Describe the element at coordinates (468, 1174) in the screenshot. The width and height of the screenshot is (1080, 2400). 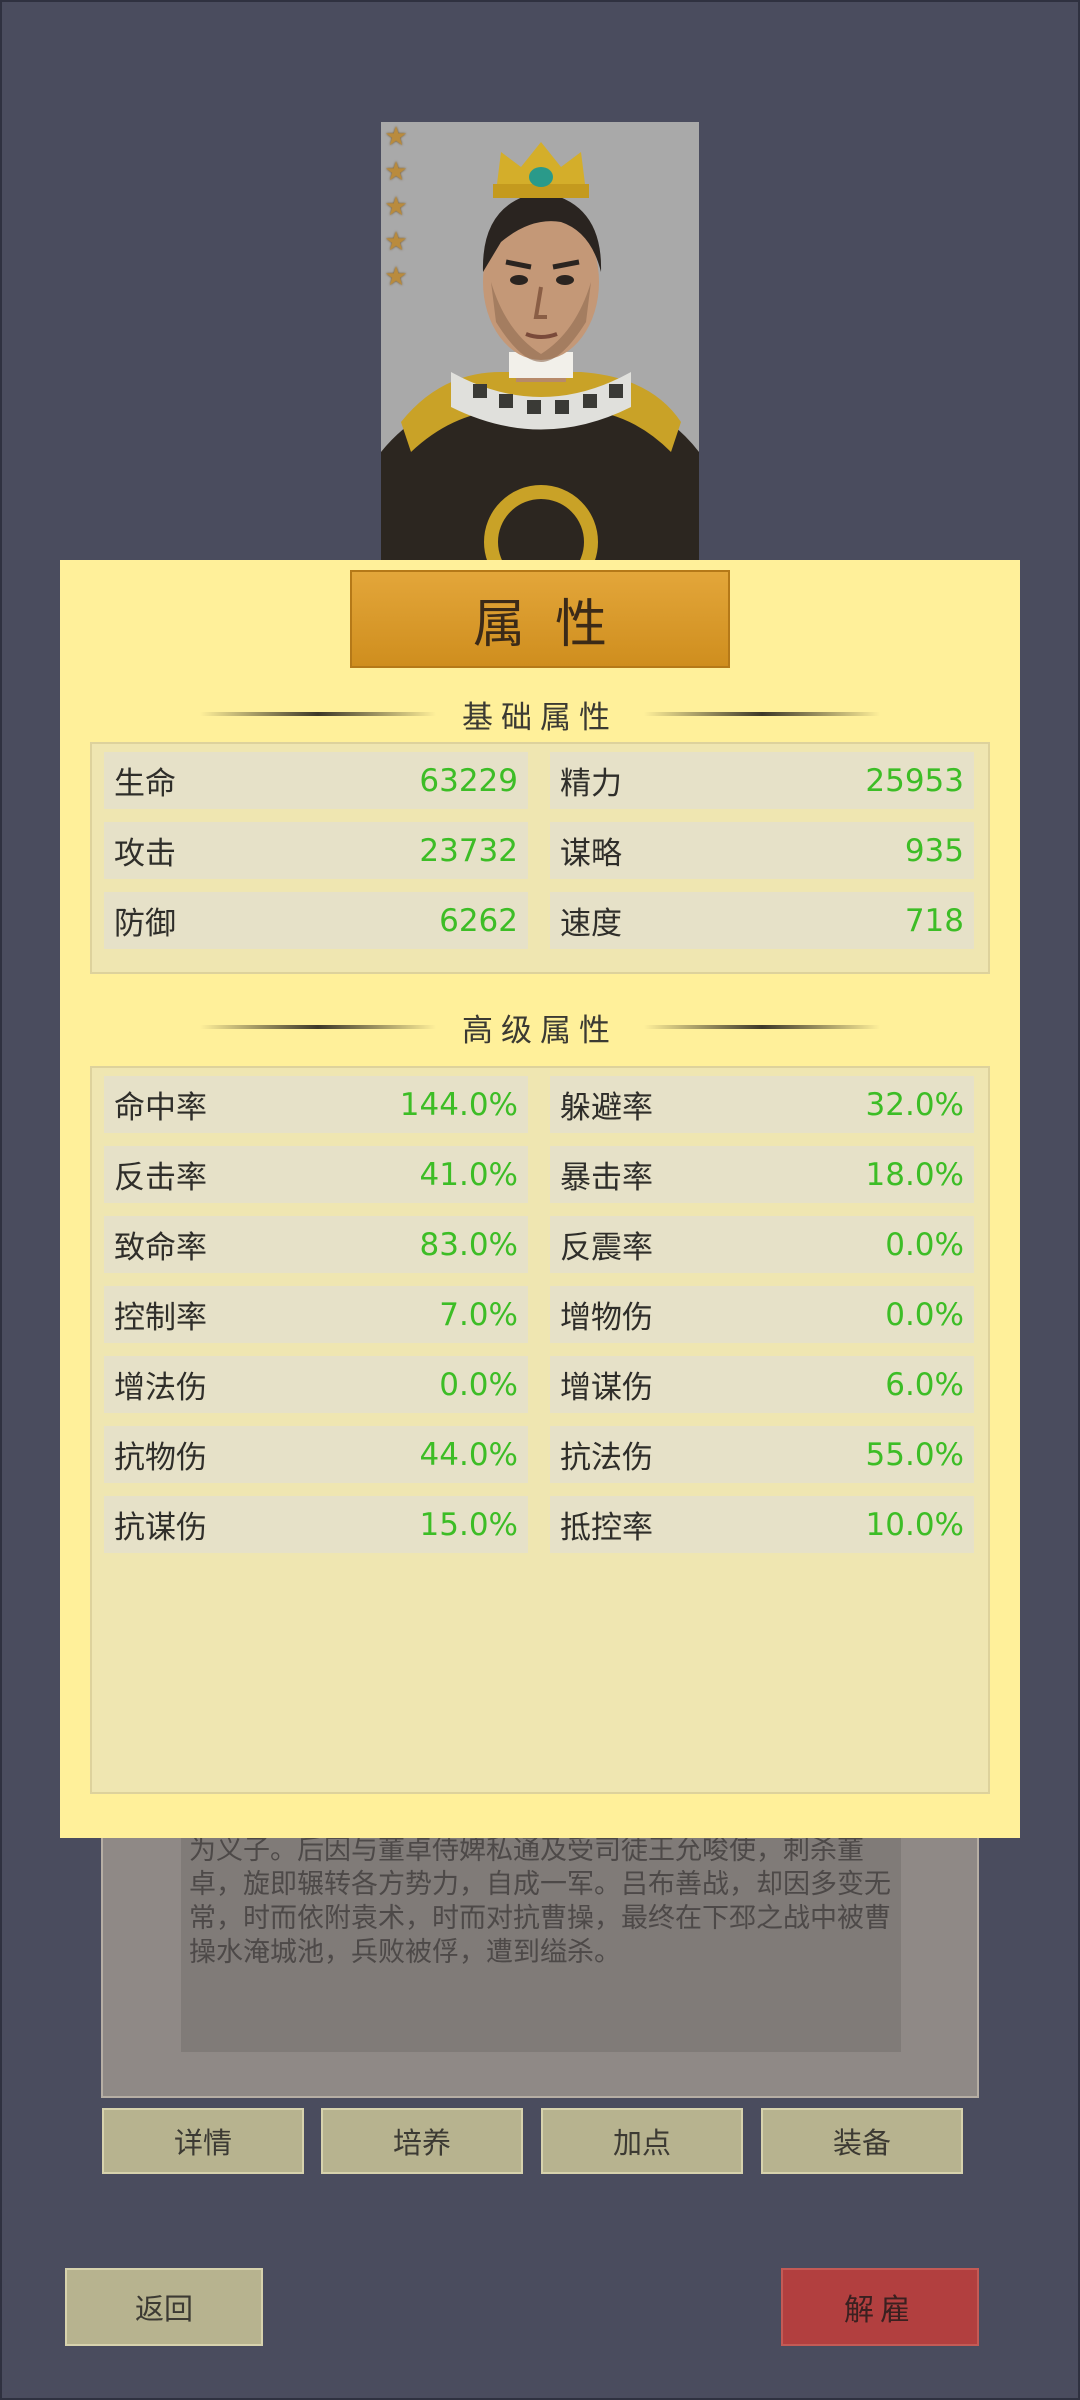
I see `stat-value: 41.0%` at that location.